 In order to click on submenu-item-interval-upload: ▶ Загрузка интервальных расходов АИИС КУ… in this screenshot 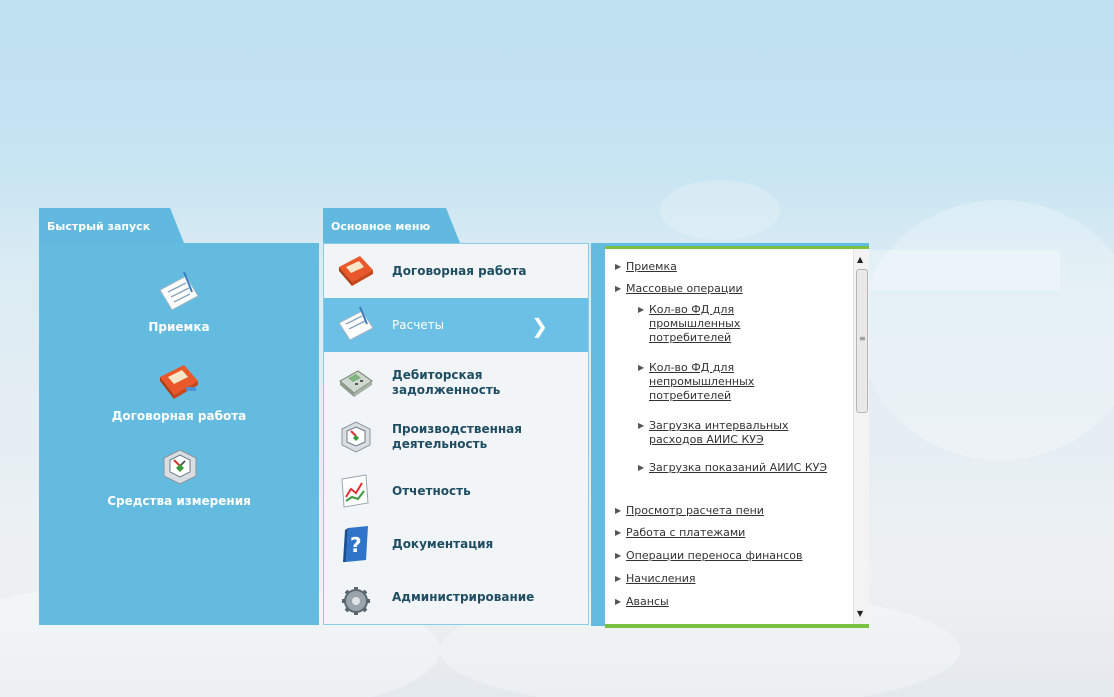, I will do `click(728, 433)`.